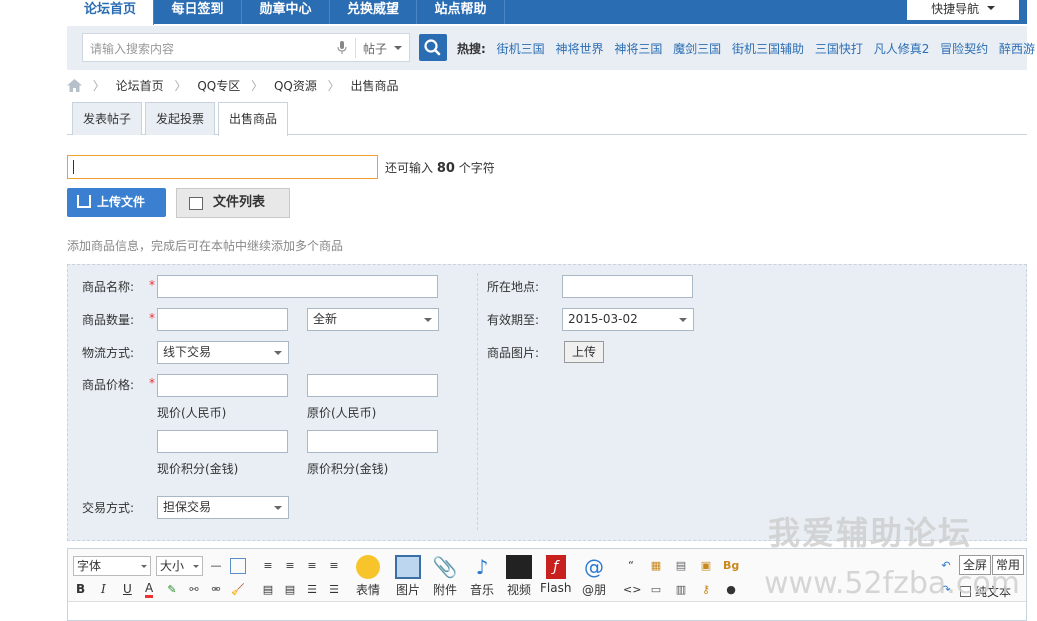  Describe the element at coordinates (172, 590) in the screenshot. I see `background-color-icon: ✎` at that location.